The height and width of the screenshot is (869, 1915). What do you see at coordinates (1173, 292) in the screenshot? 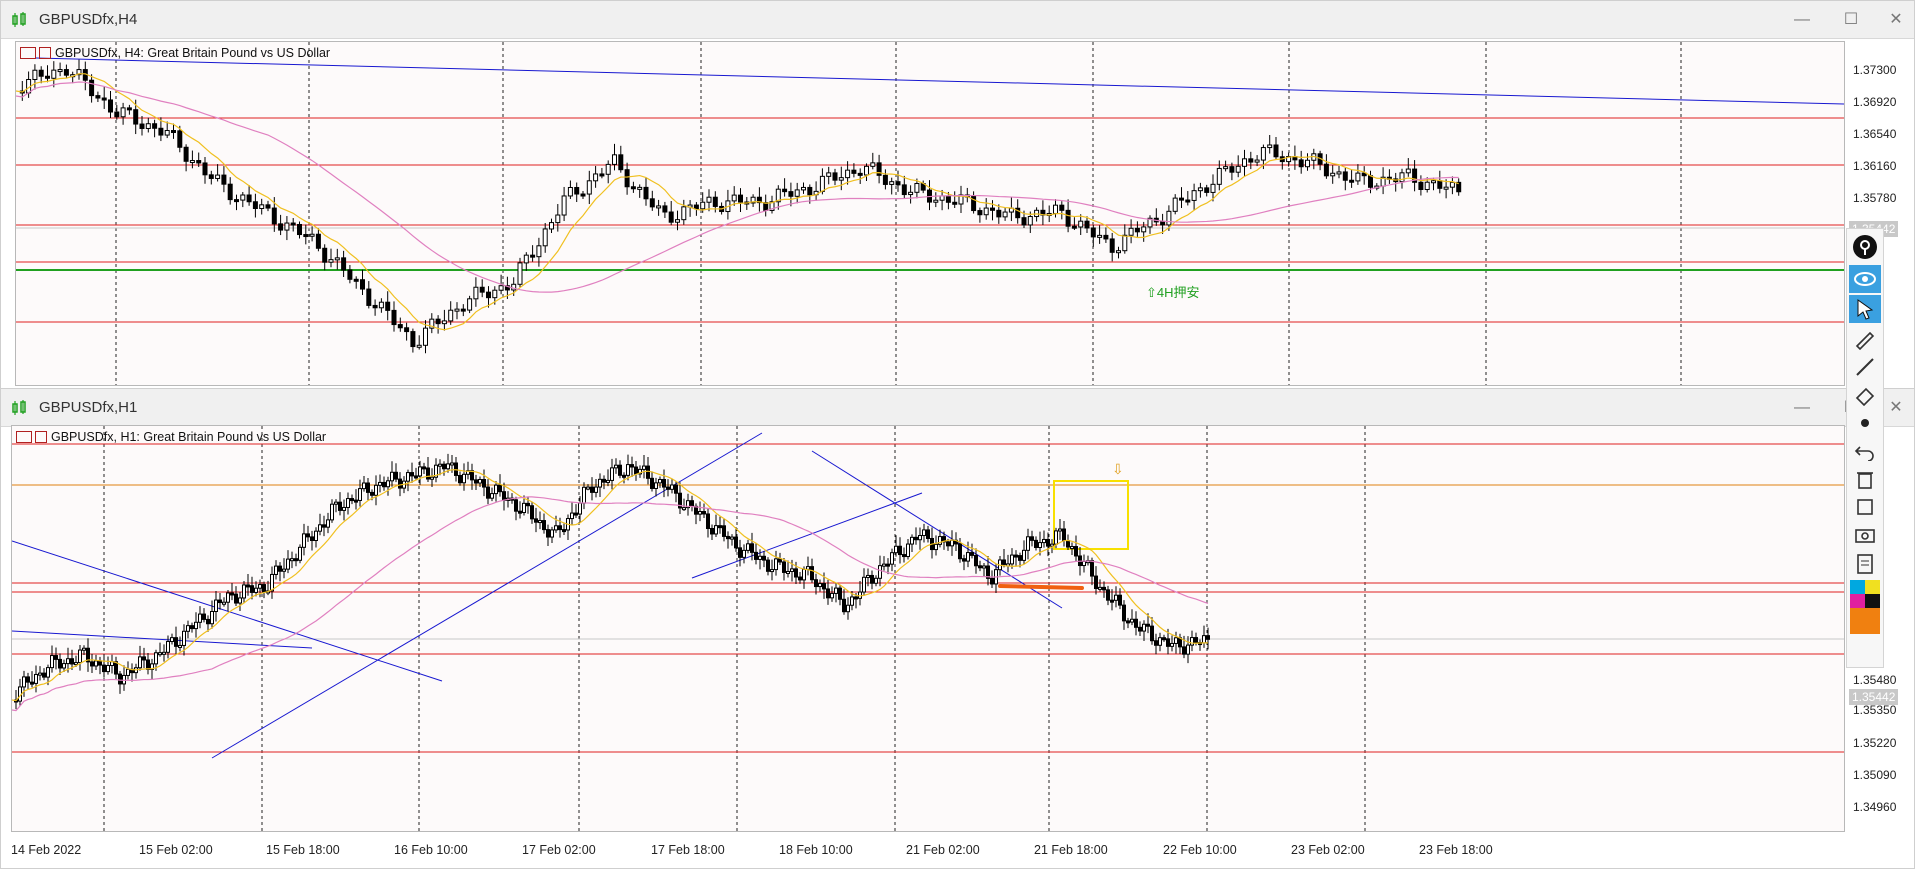
I see `annotation-4h-label: ⇧4H押安` at bounding box center [1173, 292].